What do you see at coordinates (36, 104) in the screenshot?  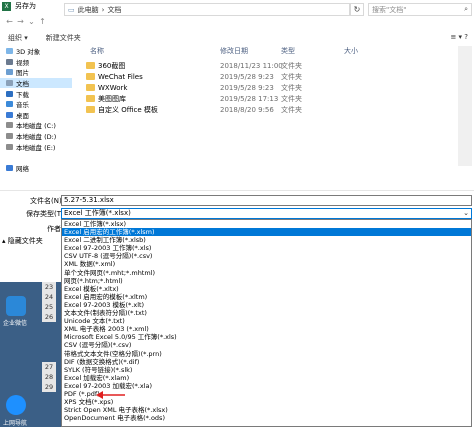 I see `sidebar-item-music: 音乐` at bounding box center [36, 104].